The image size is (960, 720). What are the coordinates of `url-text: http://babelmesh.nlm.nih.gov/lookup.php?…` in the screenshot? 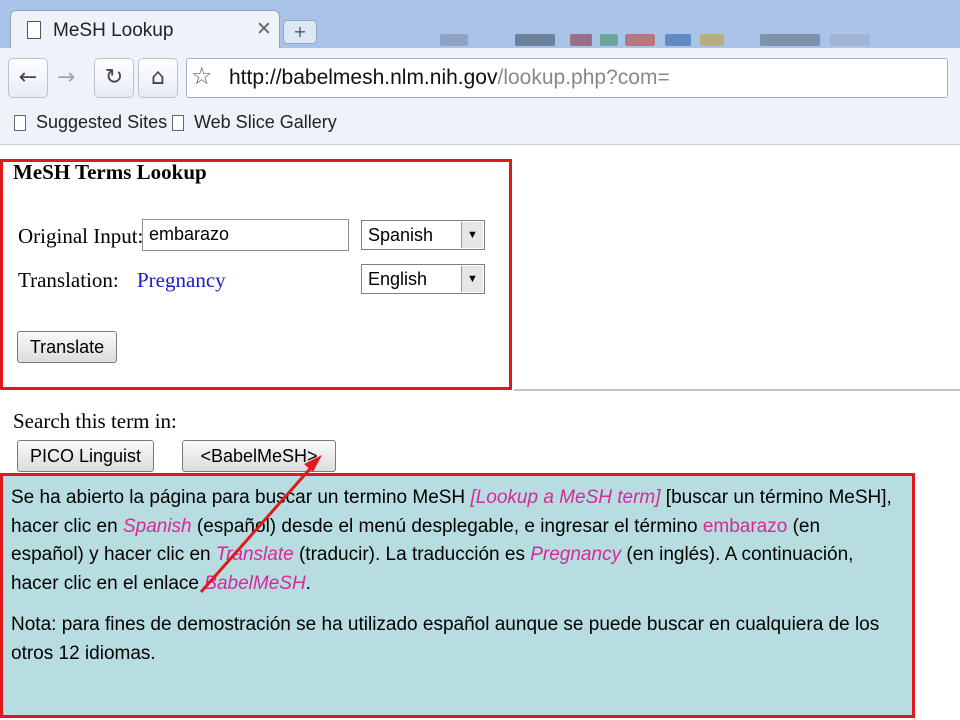 It's located at (449, 78).